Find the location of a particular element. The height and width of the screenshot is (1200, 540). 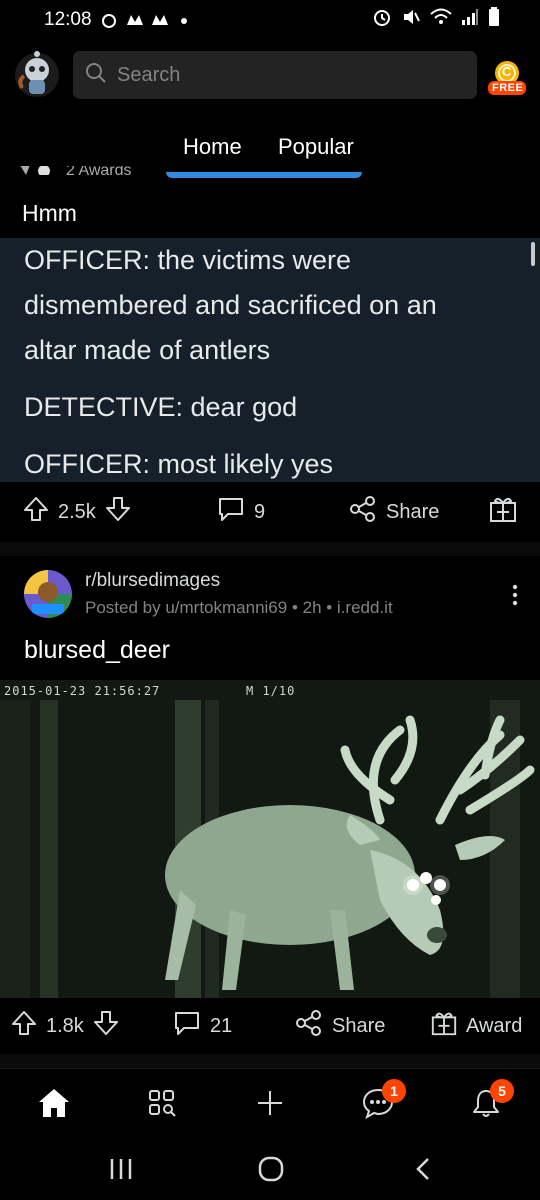

back-icon is located at coordinates (423, 1171).